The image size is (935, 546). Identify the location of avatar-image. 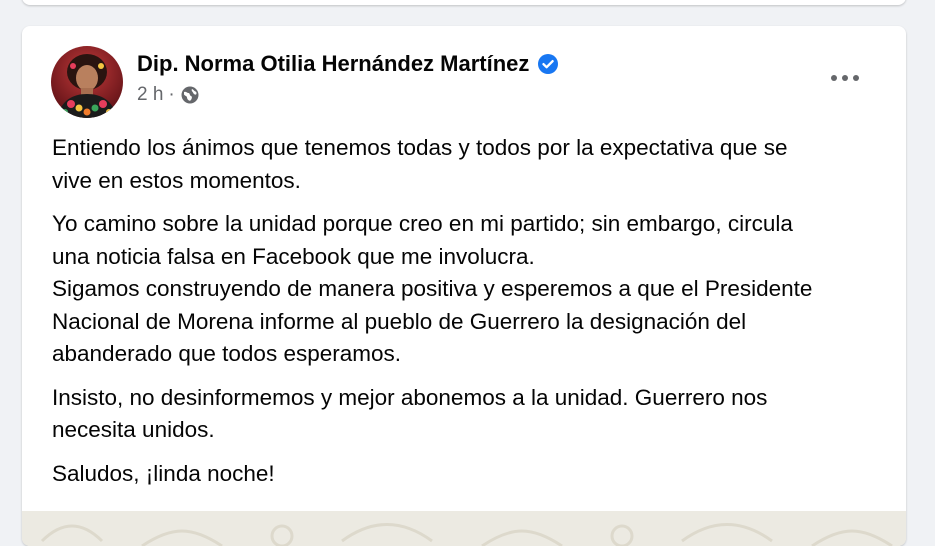
(87, 82).